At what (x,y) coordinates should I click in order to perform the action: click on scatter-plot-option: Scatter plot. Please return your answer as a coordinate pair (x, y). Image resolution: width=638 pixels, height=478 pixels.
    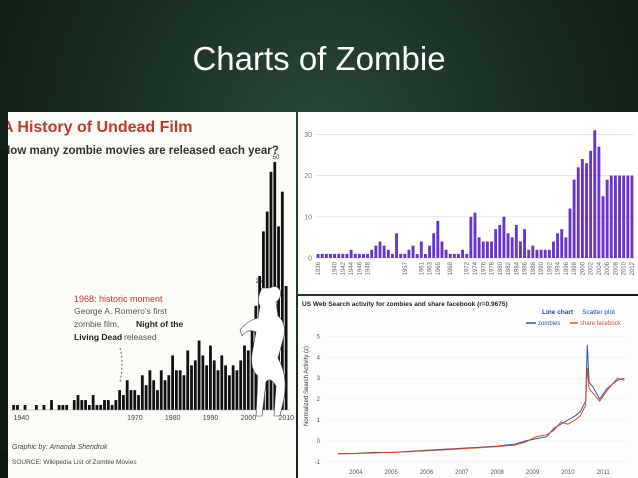
    Looking at the image, I should click on (598, 312).